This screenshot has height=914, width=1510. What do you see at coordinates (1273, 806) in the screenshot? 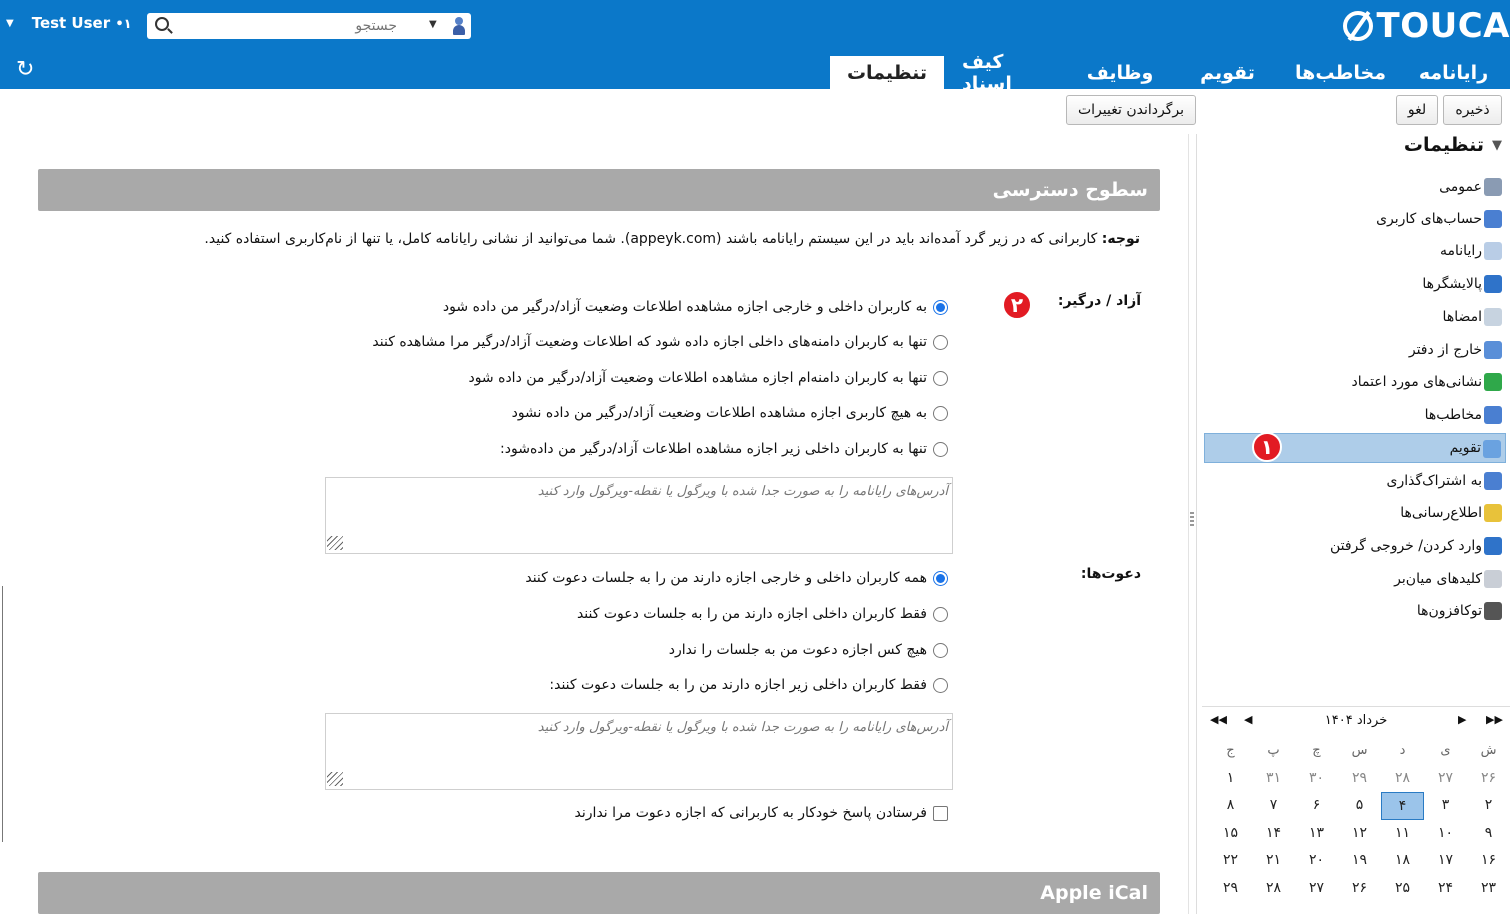
I see `calendar-day: ۷` at bounding box center [1273, 806].